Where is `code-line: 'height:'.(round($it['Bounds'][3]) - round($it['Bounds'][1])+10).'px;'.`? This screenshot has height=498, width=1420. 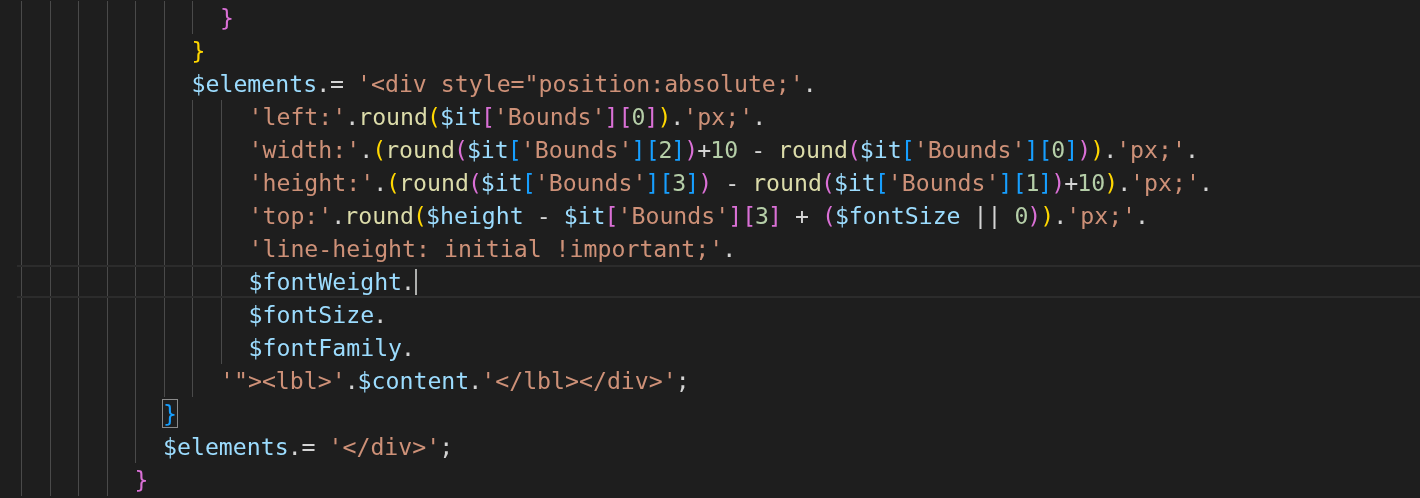
code-line: 'height:'.(round($it['Bounds'][3]) - round($it['Bounds'][1])+10).'px;'. is located at coordinates (731, 183).